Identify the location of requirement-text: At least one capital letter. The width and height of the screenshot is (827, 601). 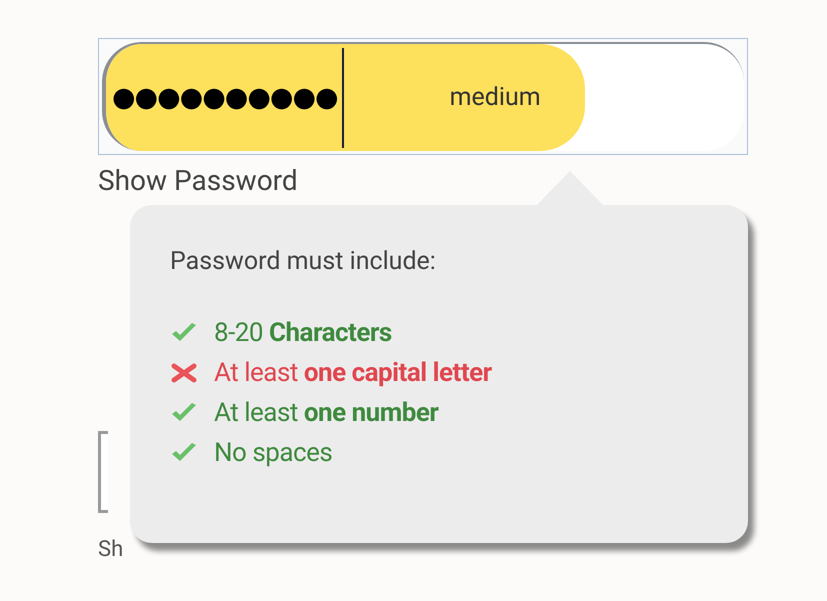
(353, 373).